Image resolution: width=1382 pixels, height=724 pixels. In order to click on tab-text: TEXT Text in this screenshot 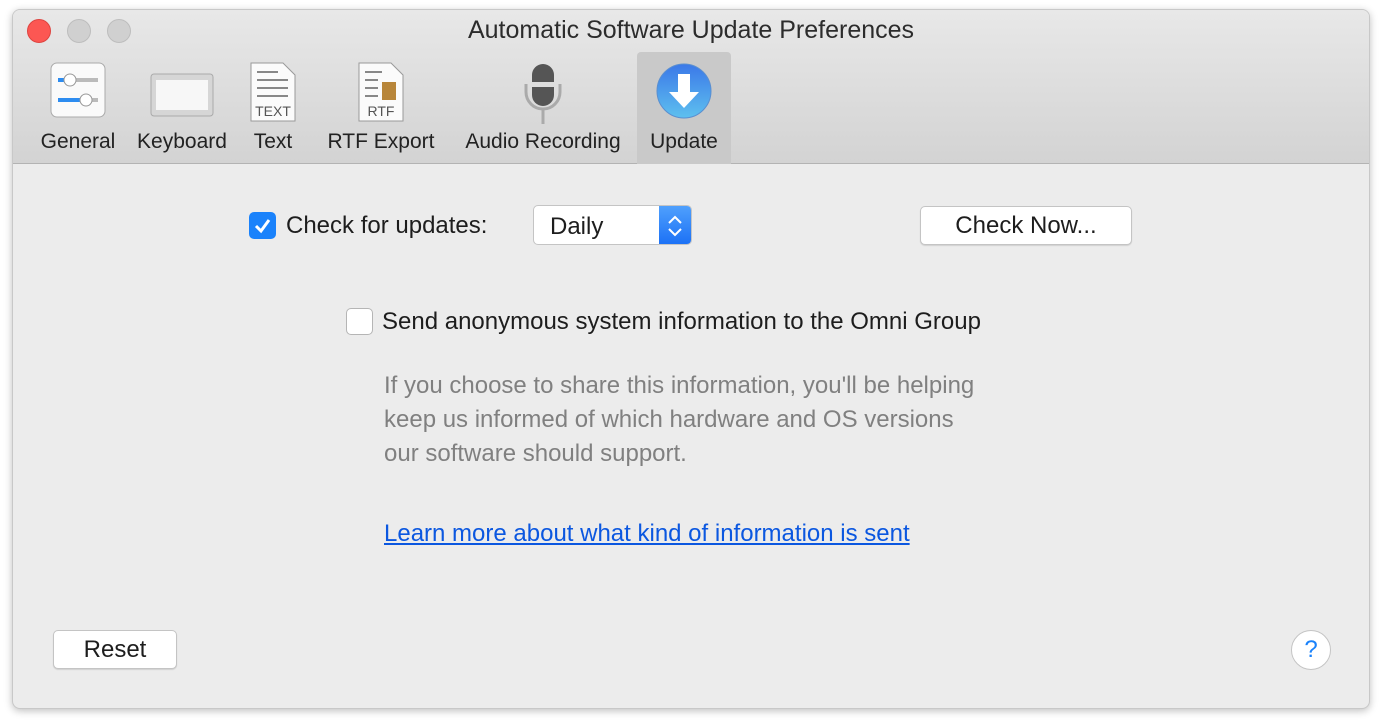, I will do `click(273, 108)`.